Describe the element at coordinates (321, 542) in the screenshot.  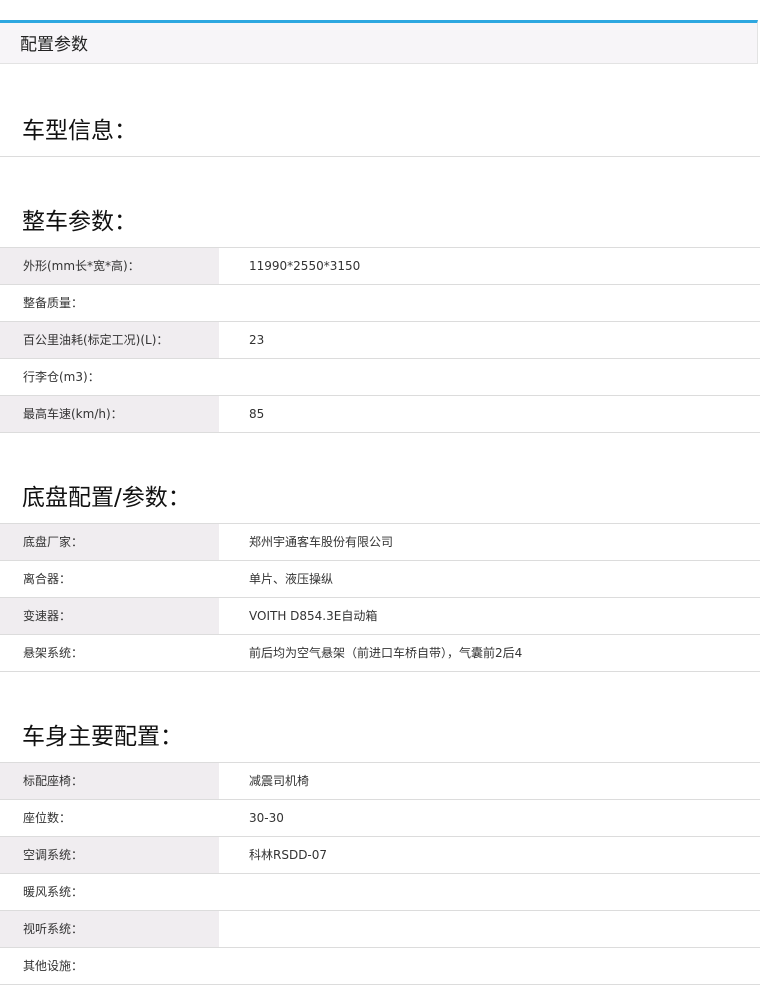
I see `row-value: 郑州宇通客车股份有限公司` at that location.